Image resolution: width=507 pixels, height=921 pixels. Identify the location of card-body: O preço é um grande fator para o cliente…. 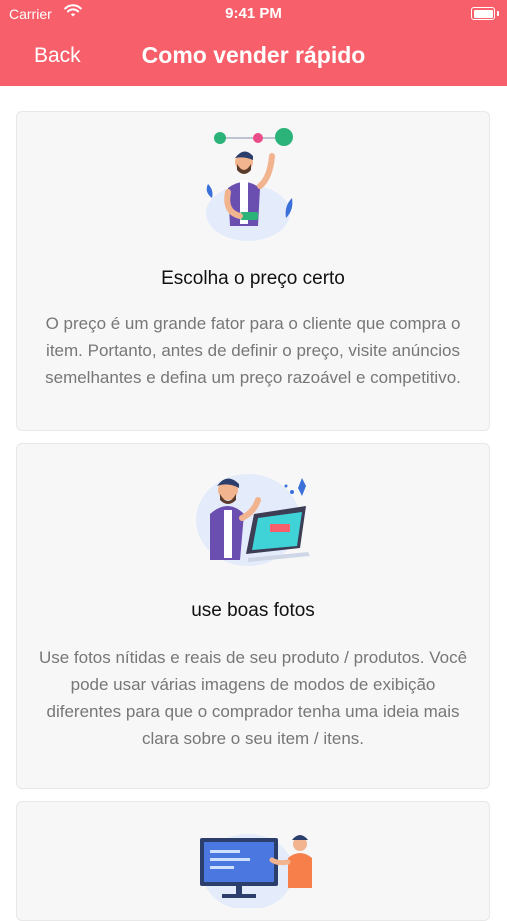
(253, 350).